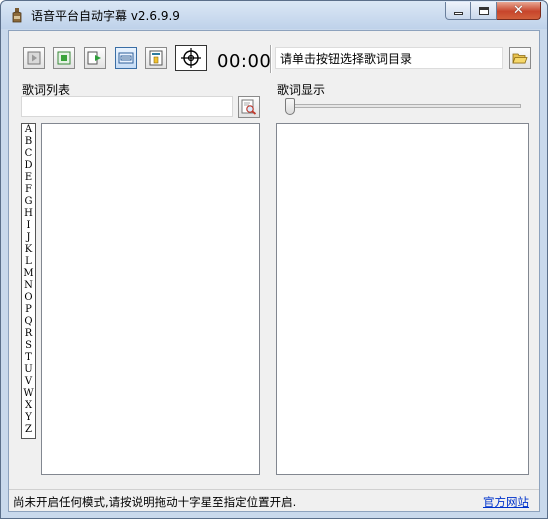 This screenshot has height=519, width=548. What do you see at coordinates (28, 178) in the screenshot?
I see `alphabet-letter: E` at bounding box center [28, 178].